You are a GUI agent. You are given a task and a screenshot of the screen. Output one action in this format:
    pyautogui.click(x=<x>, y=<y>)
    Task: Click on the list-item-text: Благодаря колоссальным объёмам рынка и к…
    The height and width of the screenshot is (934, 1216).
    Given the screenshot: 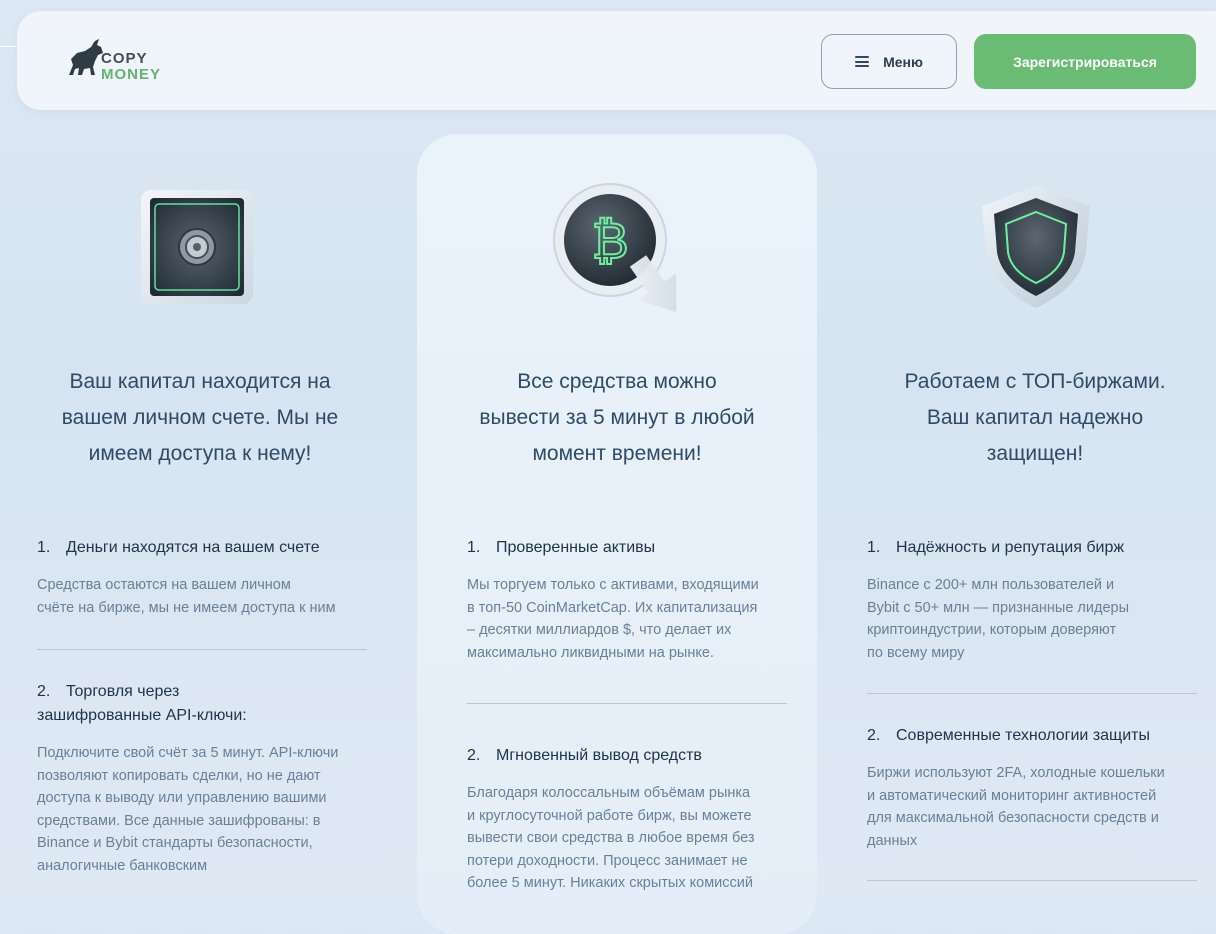 What is the action you would take?
    pyautogui.click(x=611, y=838)
    